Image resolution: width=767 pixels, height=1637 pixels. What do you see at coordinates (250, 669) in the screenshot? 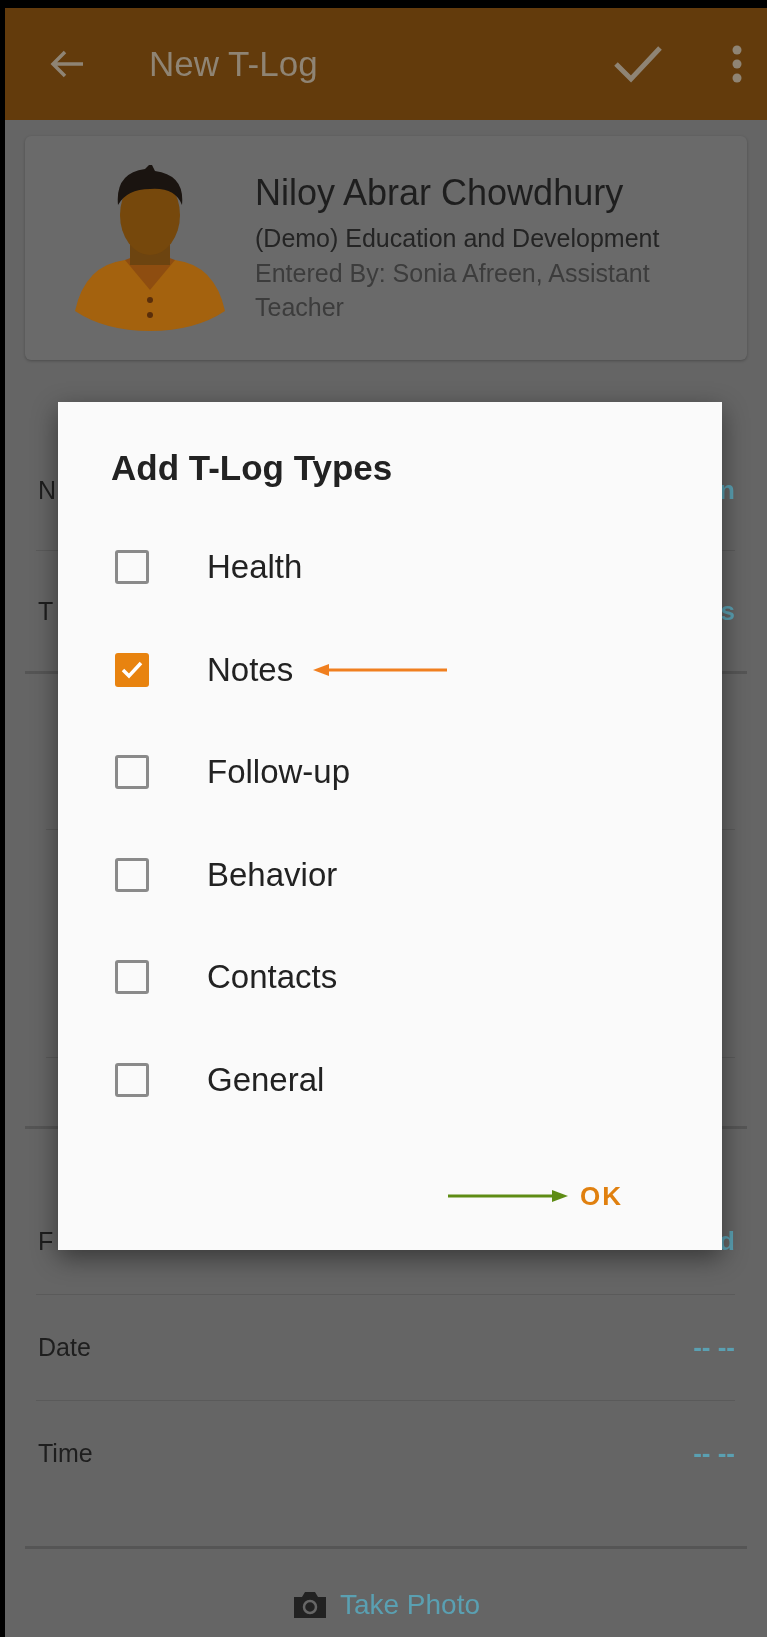
I see `option-label: Notes` at bounding box center [250, 669].